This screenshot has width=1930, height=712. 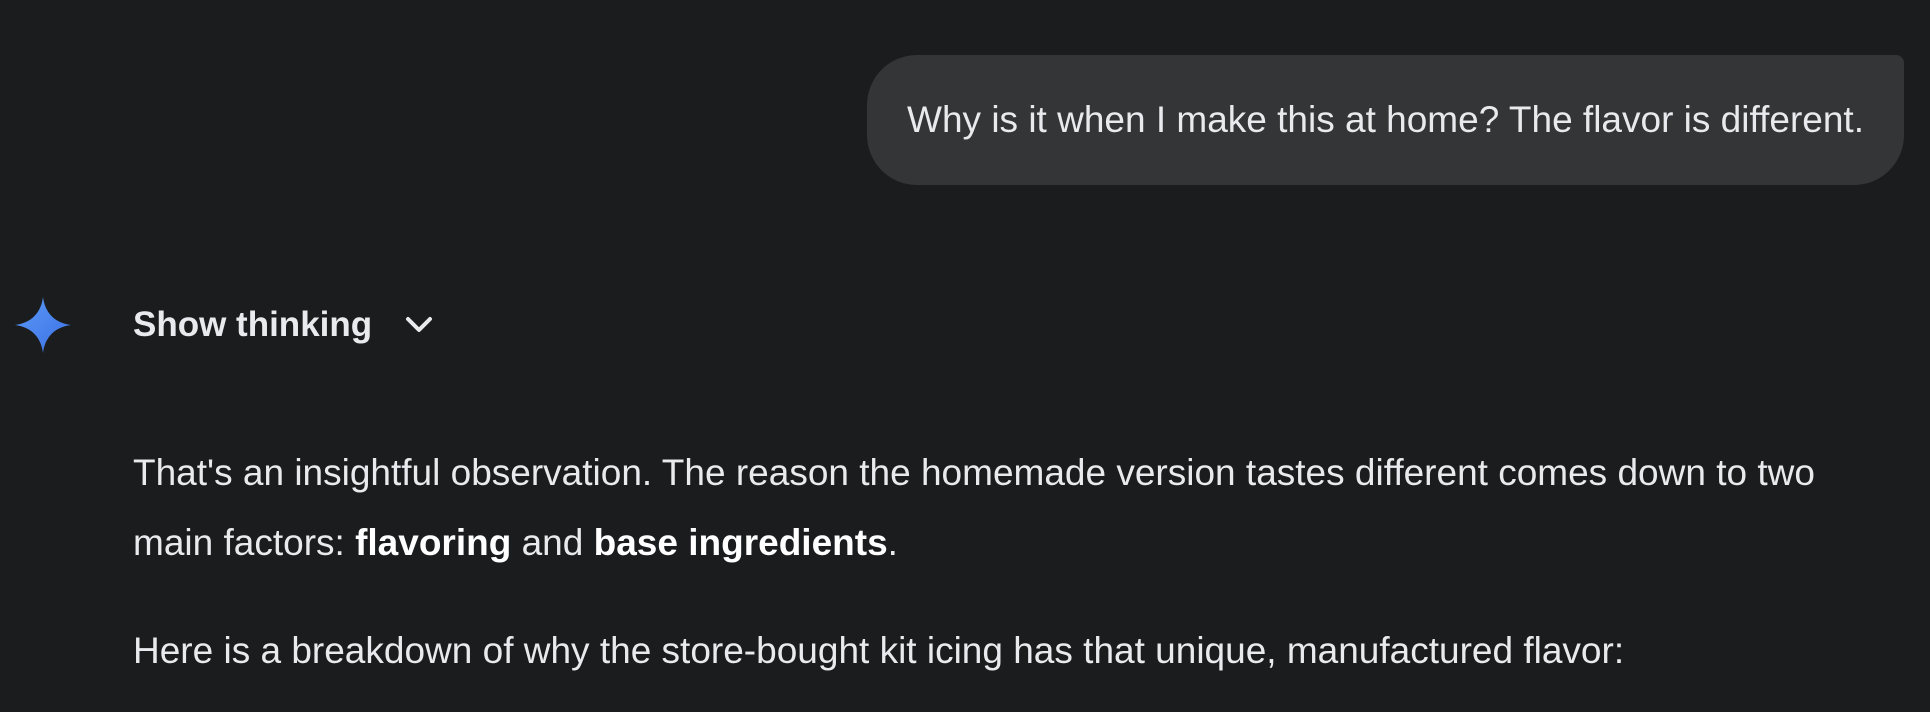 I want to click on bold-base-ingredients: base ingredients, so click(x=740, y=542).